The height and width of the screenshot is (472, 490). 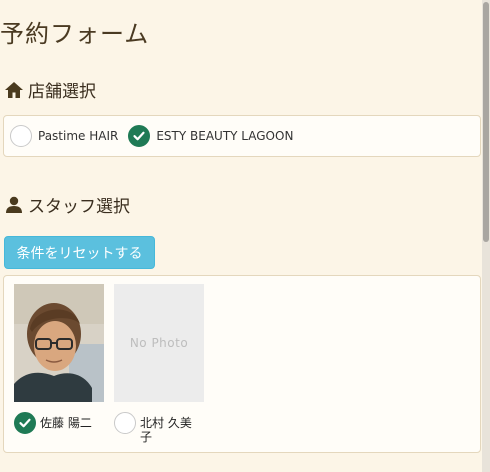 I want to click on staff-name: 北村 久美子, so click(x=166, y=430).